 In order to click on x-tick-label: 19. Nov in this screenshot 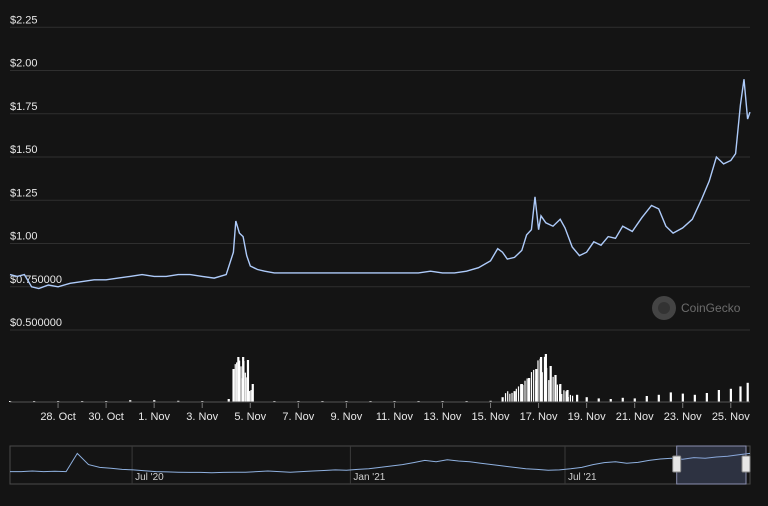, I will do `click(587, 417)`.